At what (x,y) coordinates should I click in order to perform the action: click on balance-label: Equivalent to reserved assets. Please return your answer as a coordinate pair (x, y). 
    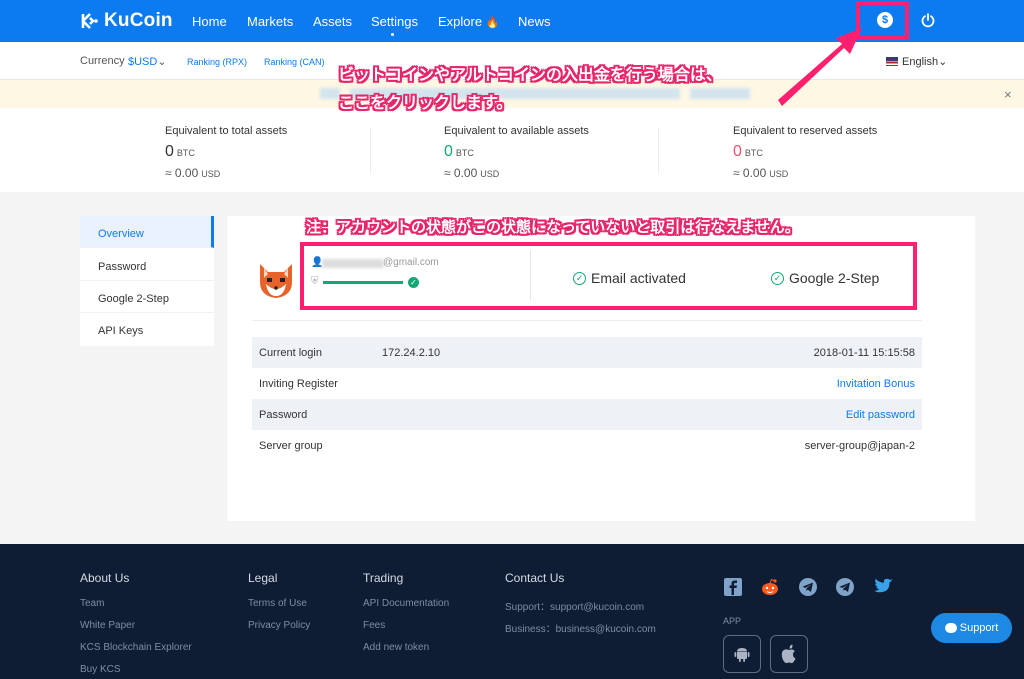
    Looking at the image, I should click on (805, 131).